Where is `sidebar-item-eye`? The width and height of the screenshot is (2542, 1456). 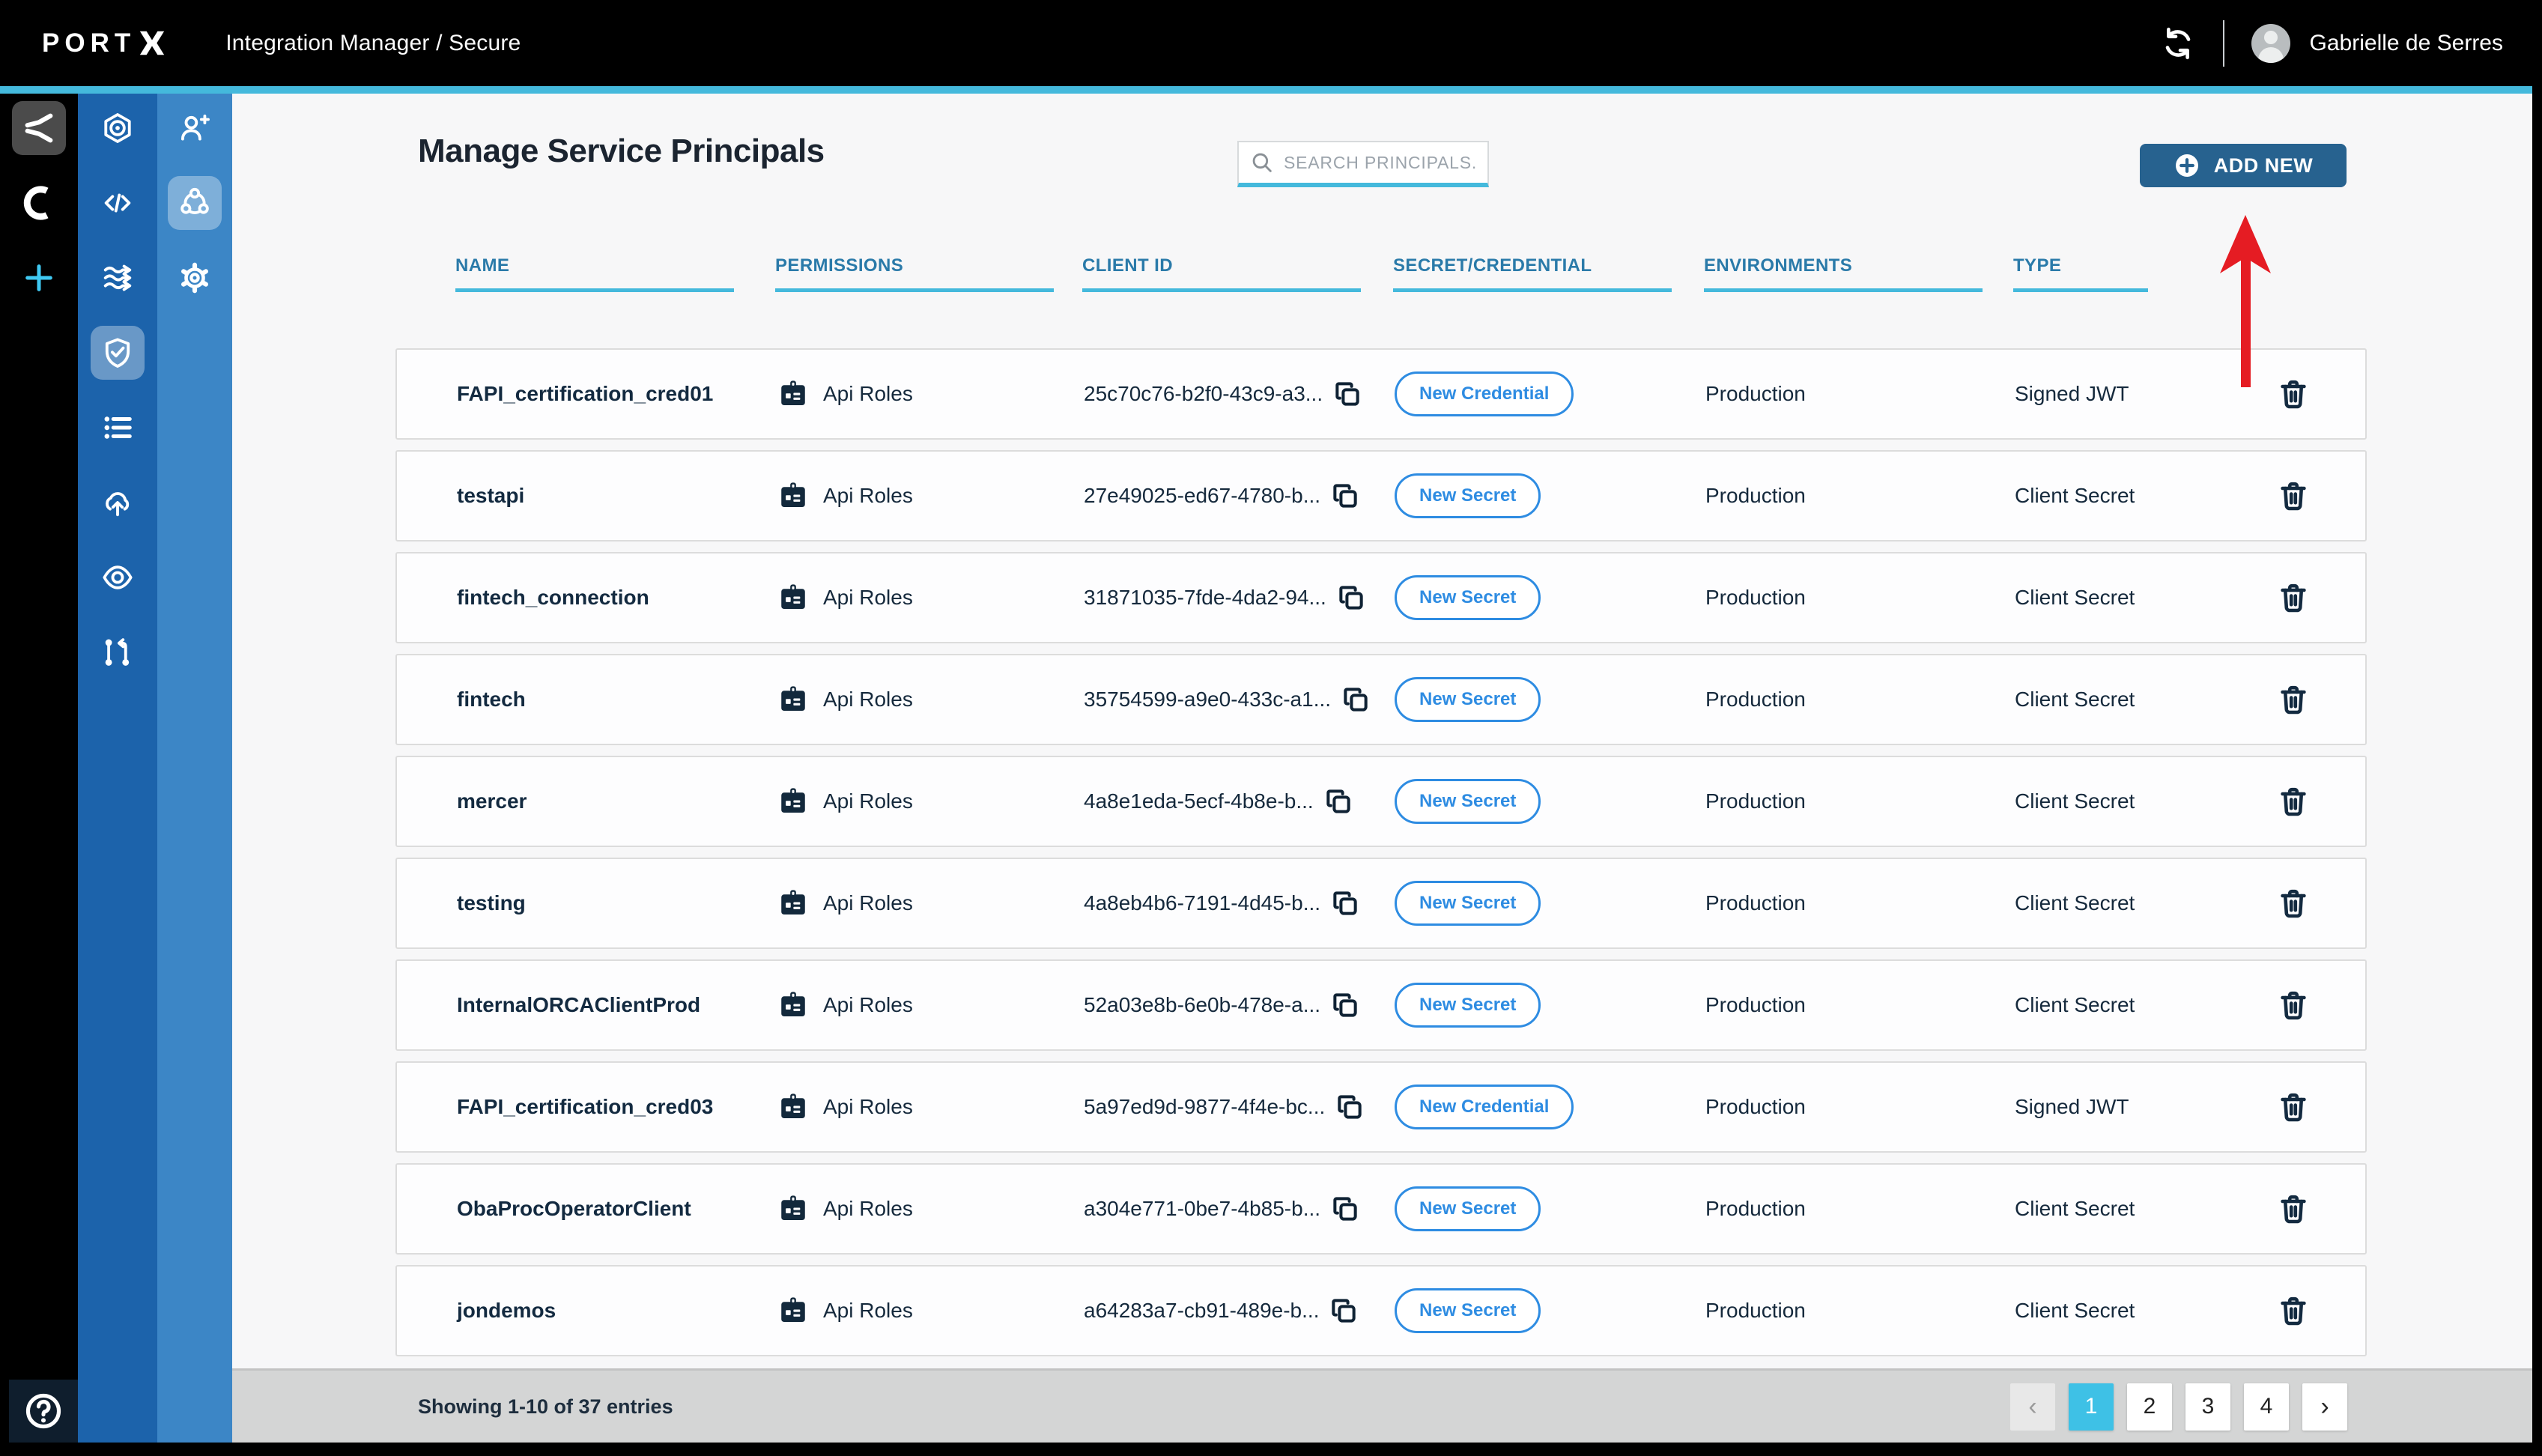 sidebar-item-eye is located at coordinates (118, 577).